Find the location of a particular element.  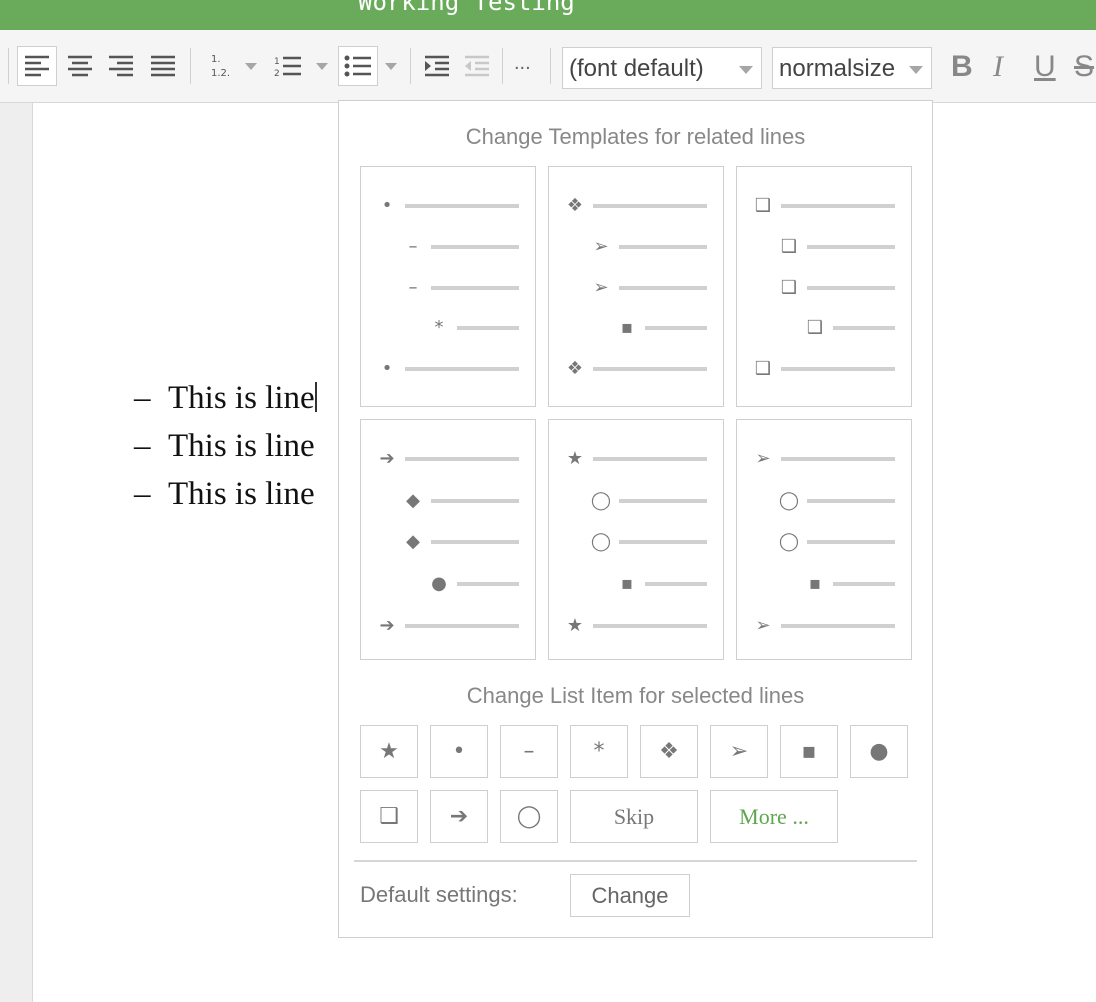

template-line: ◯ is located at coordinates (636, 542).